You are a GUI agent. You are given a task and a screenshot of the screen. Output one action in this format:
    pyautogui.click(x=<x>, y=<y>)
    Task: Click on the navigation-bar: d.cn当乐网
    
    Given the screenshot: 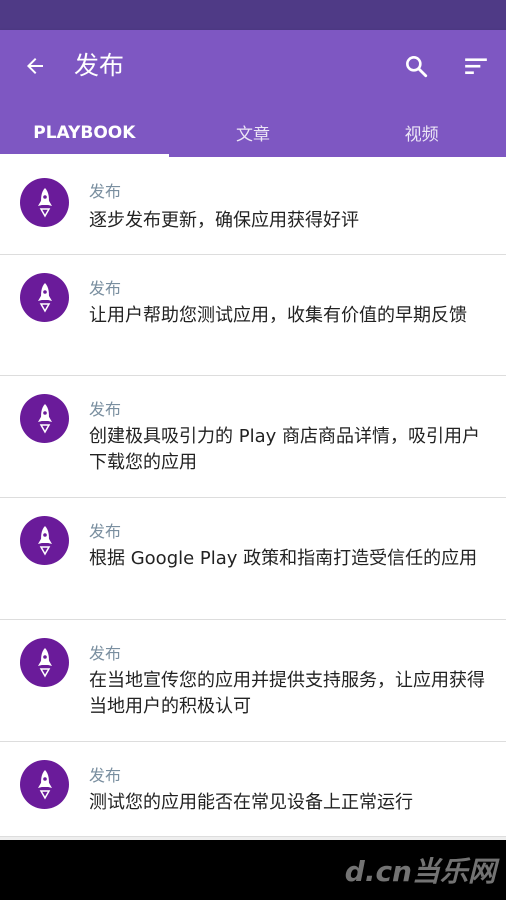 What is the action you would take?
    pyautogui.click(x=253, y=870)
    